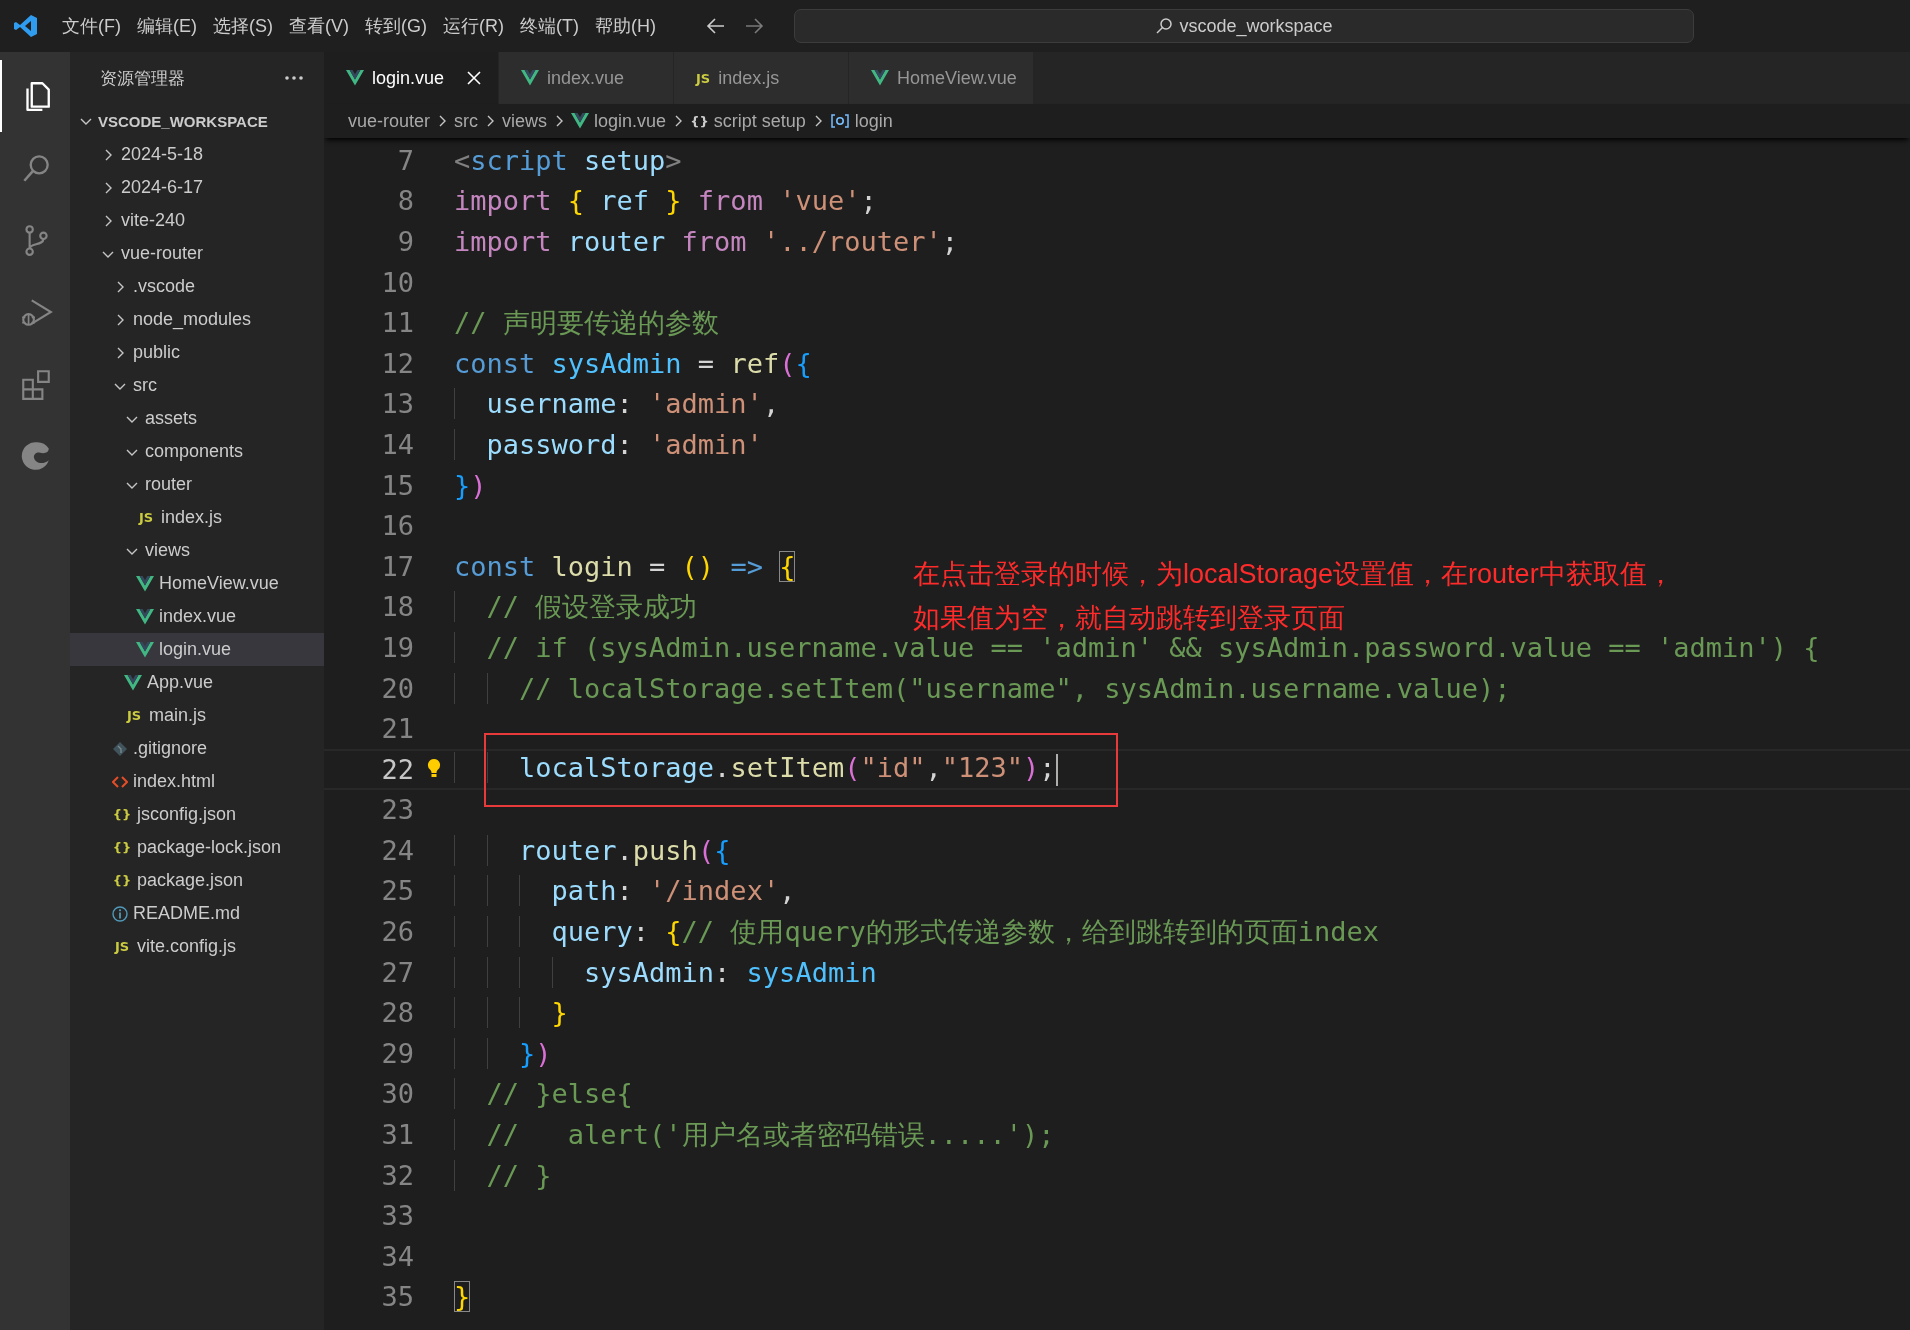 Image resolution: width=1910 pixels, height=1330 pixels. I want to click on code-line: const login = () => {, so click(625, 566).